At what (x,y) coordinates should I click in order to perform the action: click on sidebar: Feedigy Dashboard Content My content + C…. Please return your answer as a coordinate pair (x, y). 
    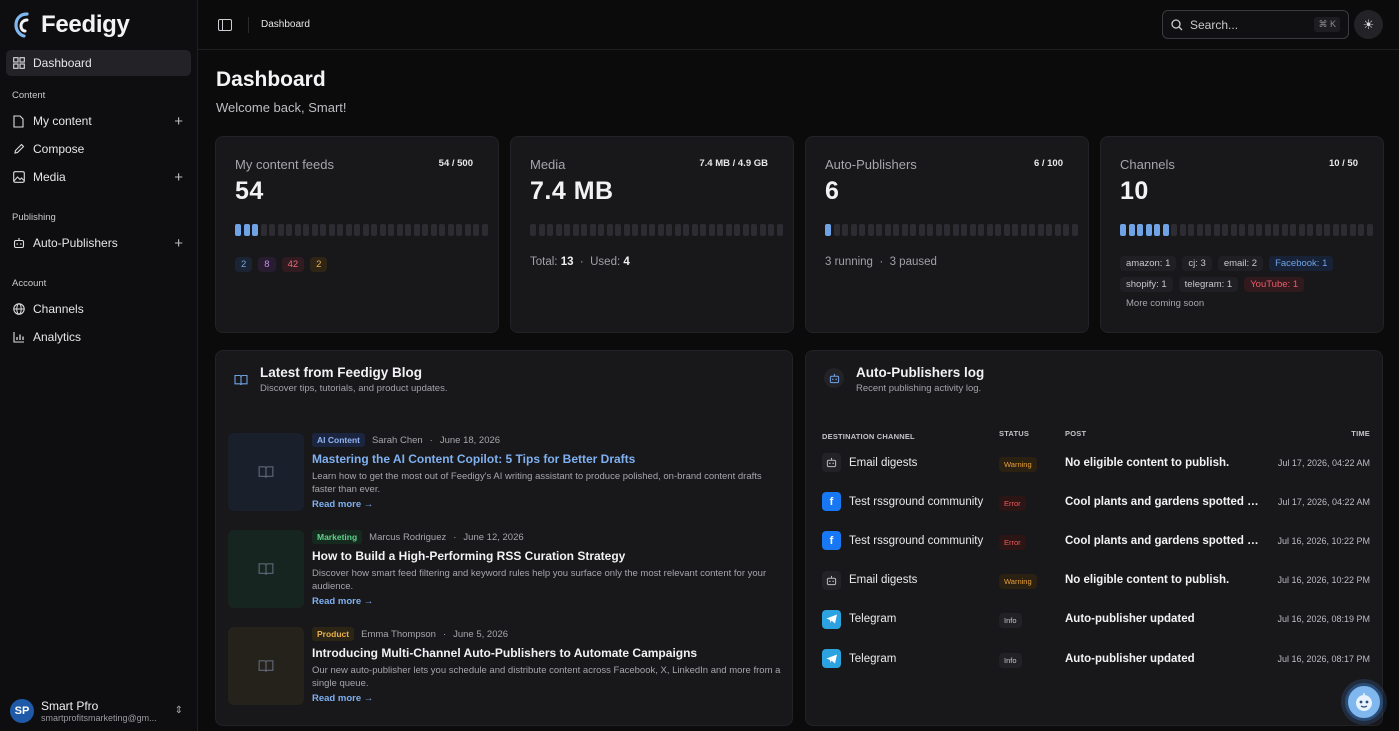
    Looking at the image, I should click on (99, 365).